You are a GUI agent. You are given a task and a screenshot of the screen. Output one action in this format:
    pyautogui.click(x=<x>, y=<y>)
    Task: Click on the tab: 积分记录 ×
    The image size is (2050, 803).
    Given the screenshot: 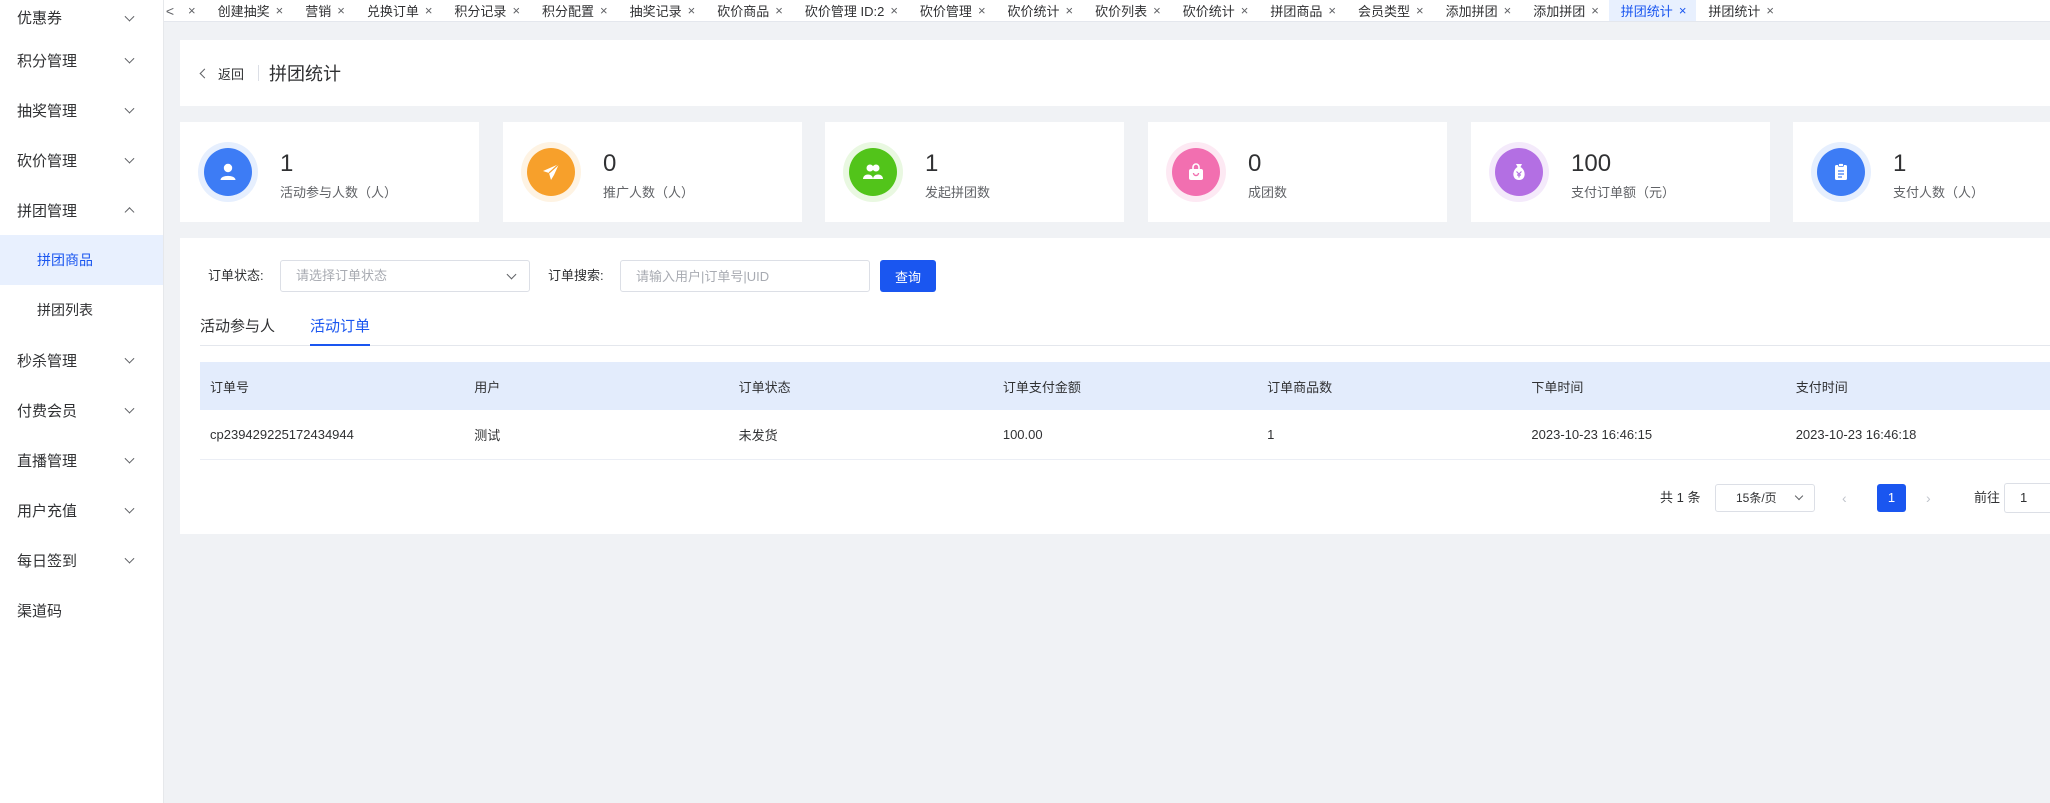 What is the action you would take?
    pyautogui.click(x=486, y=10)
    